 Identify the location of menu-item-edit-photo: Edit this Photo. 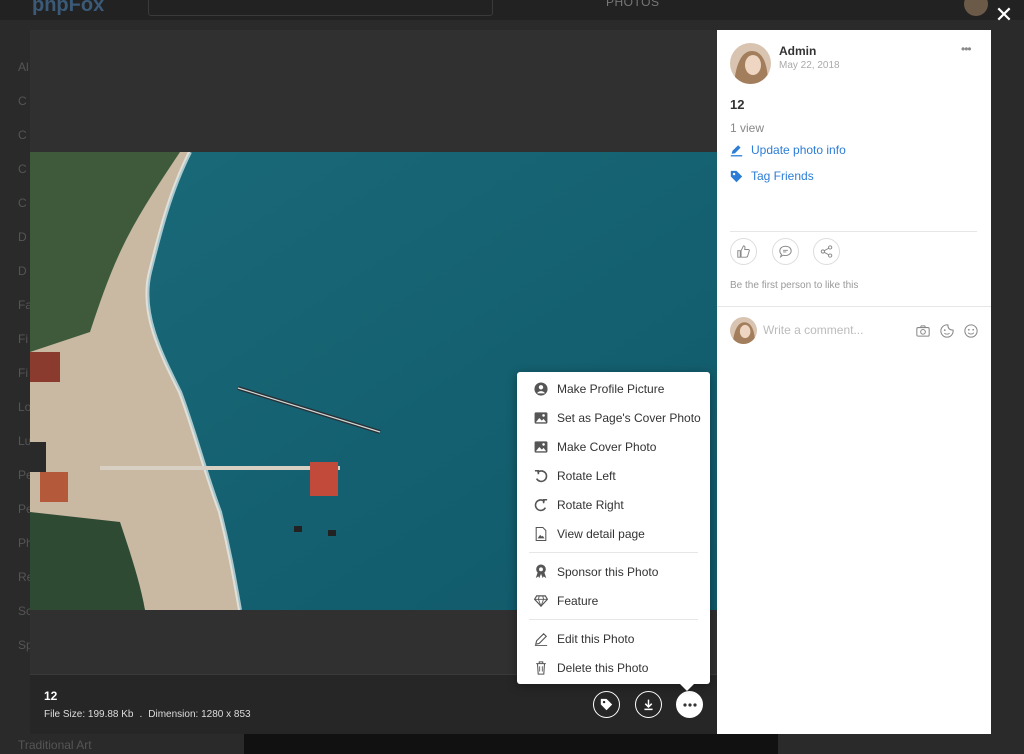
(613, 638).